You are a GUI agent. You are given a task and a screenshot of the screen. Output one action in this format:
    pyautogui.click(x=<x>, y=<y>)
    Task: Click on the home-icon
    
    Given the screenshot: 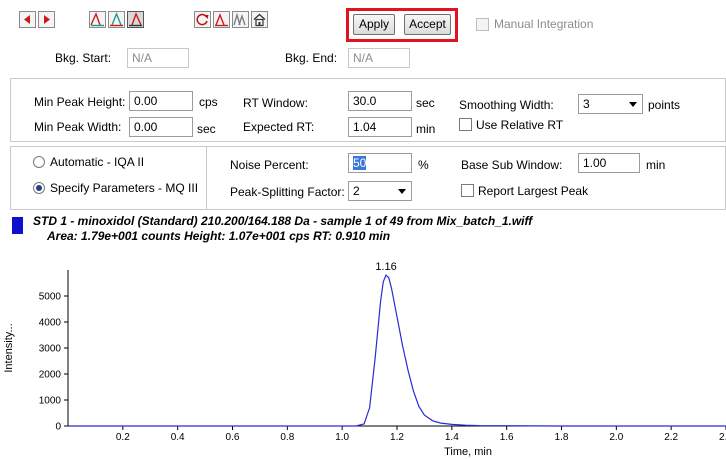 What is the action you would take?
    pyautogui.click(x=259, y=20)
    